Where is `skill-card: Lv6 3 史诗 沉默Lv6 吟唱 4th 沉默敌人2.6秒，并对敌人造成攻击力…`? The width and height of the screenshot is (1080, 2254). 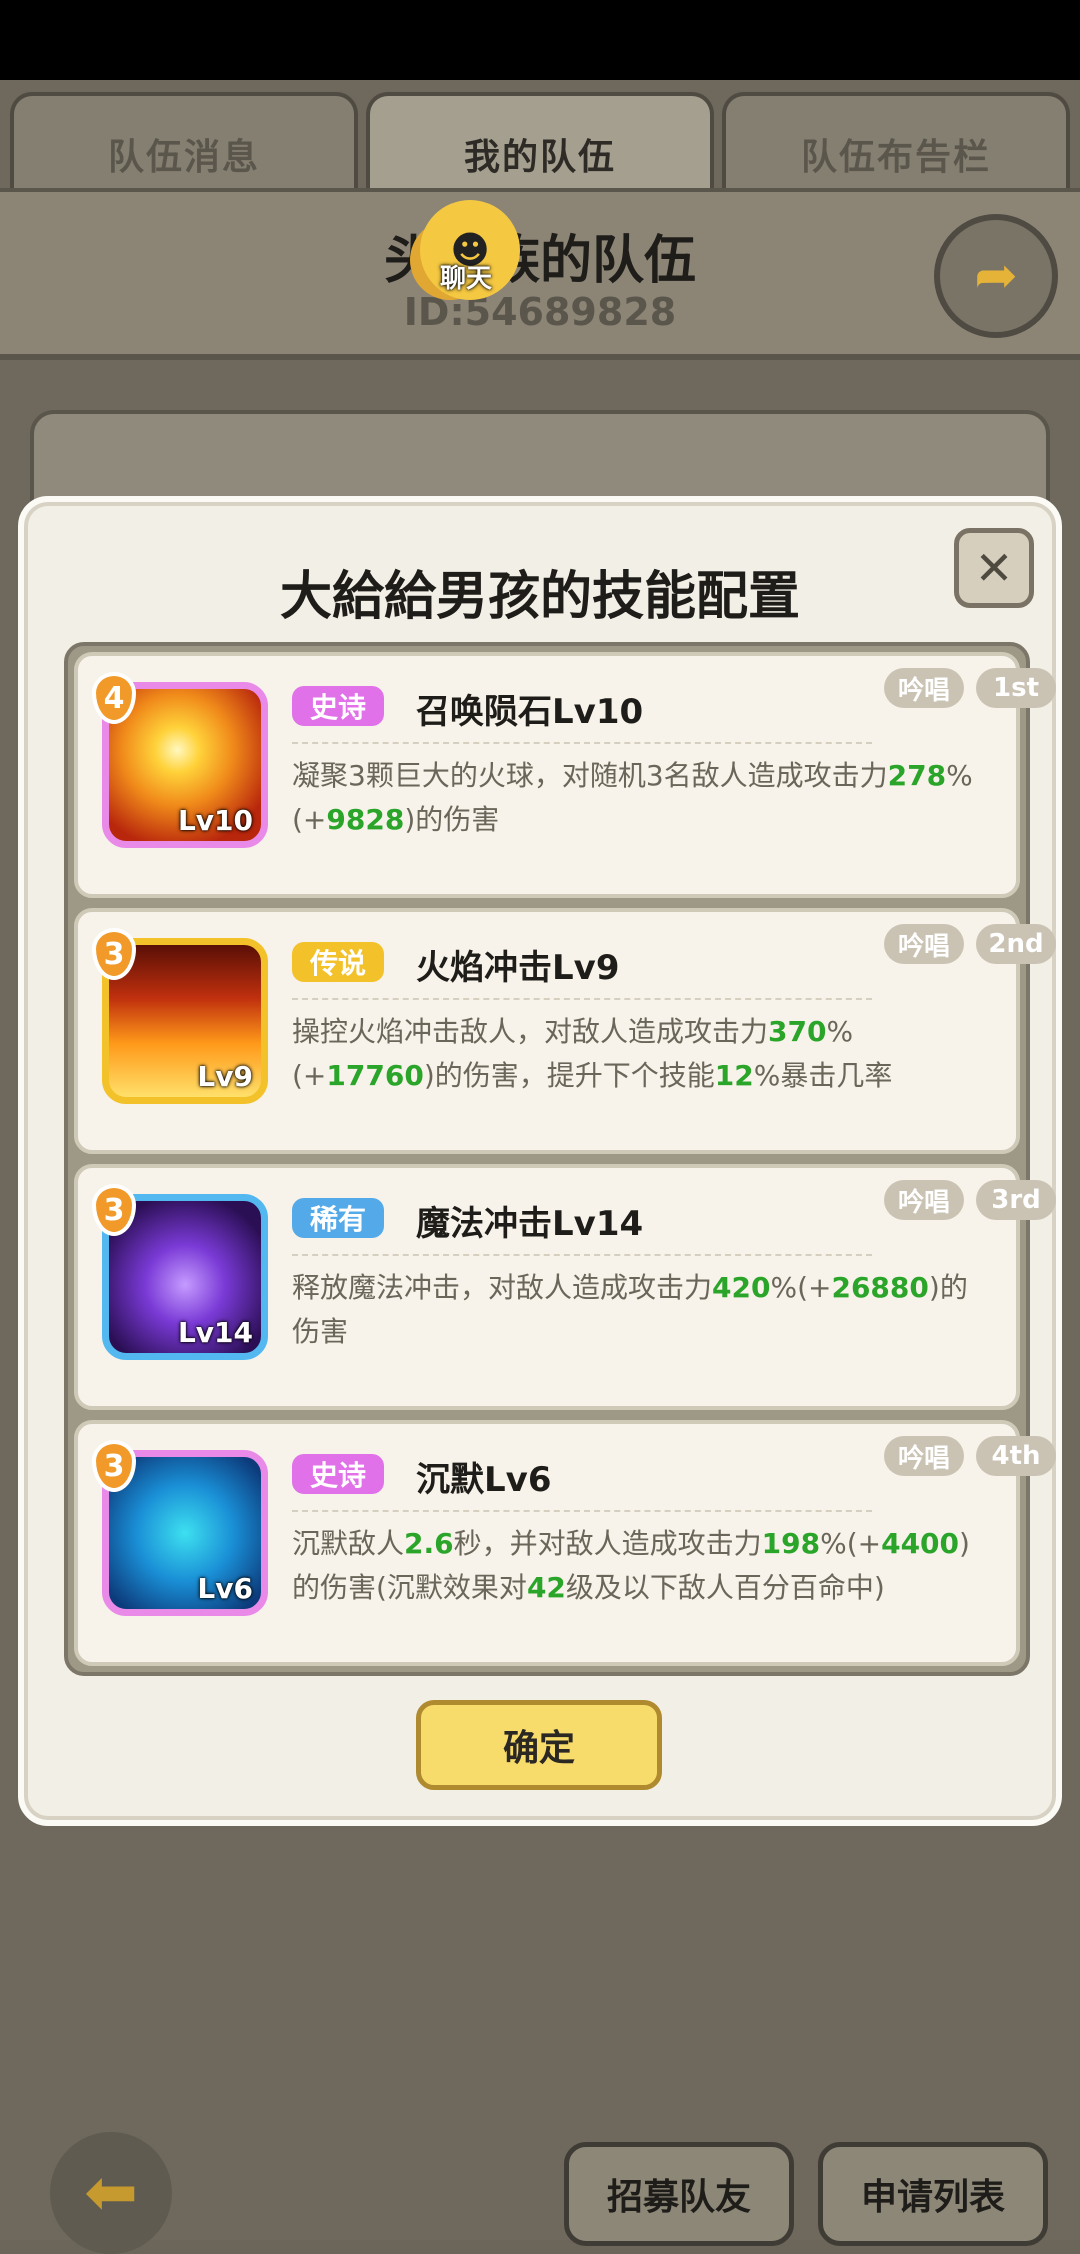 skill-card: Lv6 3 史诗 沉默Lv6 吟唱 4th 沉默敌人2.6秒，并对敌人造成攻击力… is located at coordinates (565, 1543).